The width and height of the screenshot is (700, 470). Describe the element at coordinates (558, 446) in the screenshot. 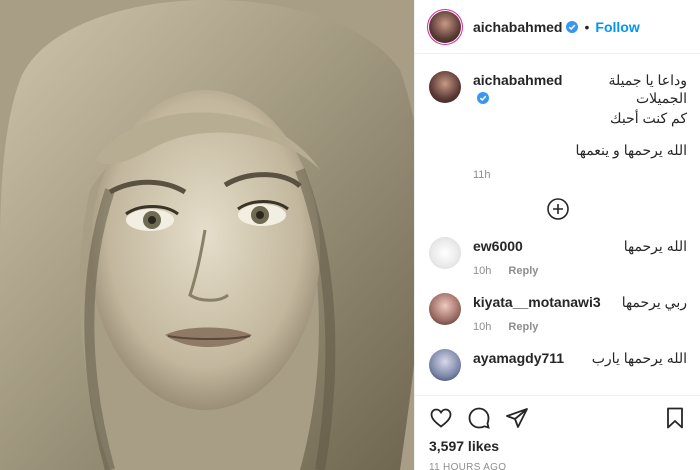

I see `likes-count: 3,597 likes` at that location.